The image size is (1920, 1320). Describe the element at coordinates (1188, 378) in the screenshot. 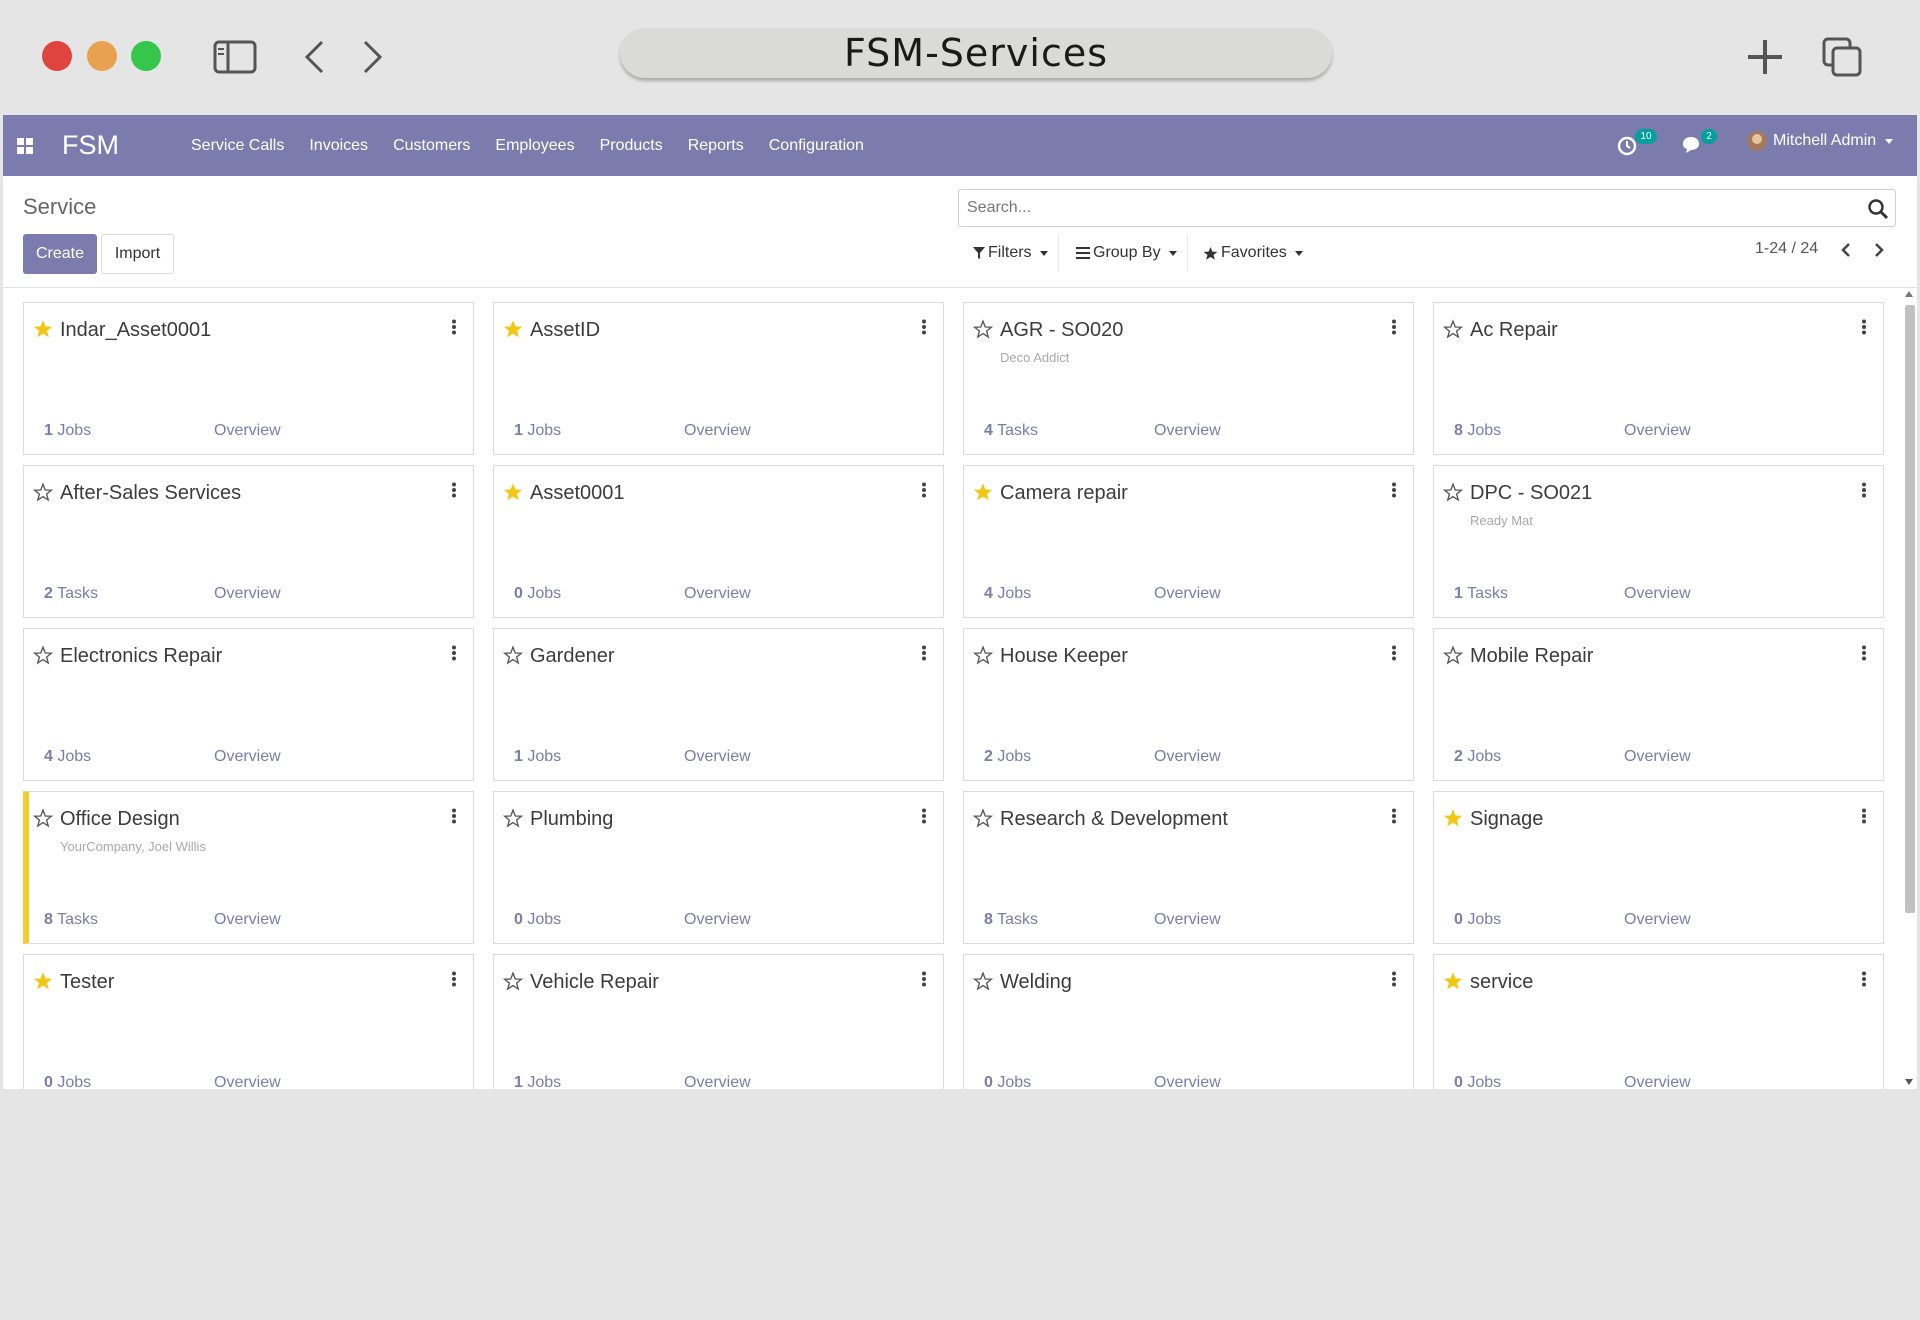

I see `kanban-card: AGR - SO020 Deco Addict 4 Tasks Overview` at that location.